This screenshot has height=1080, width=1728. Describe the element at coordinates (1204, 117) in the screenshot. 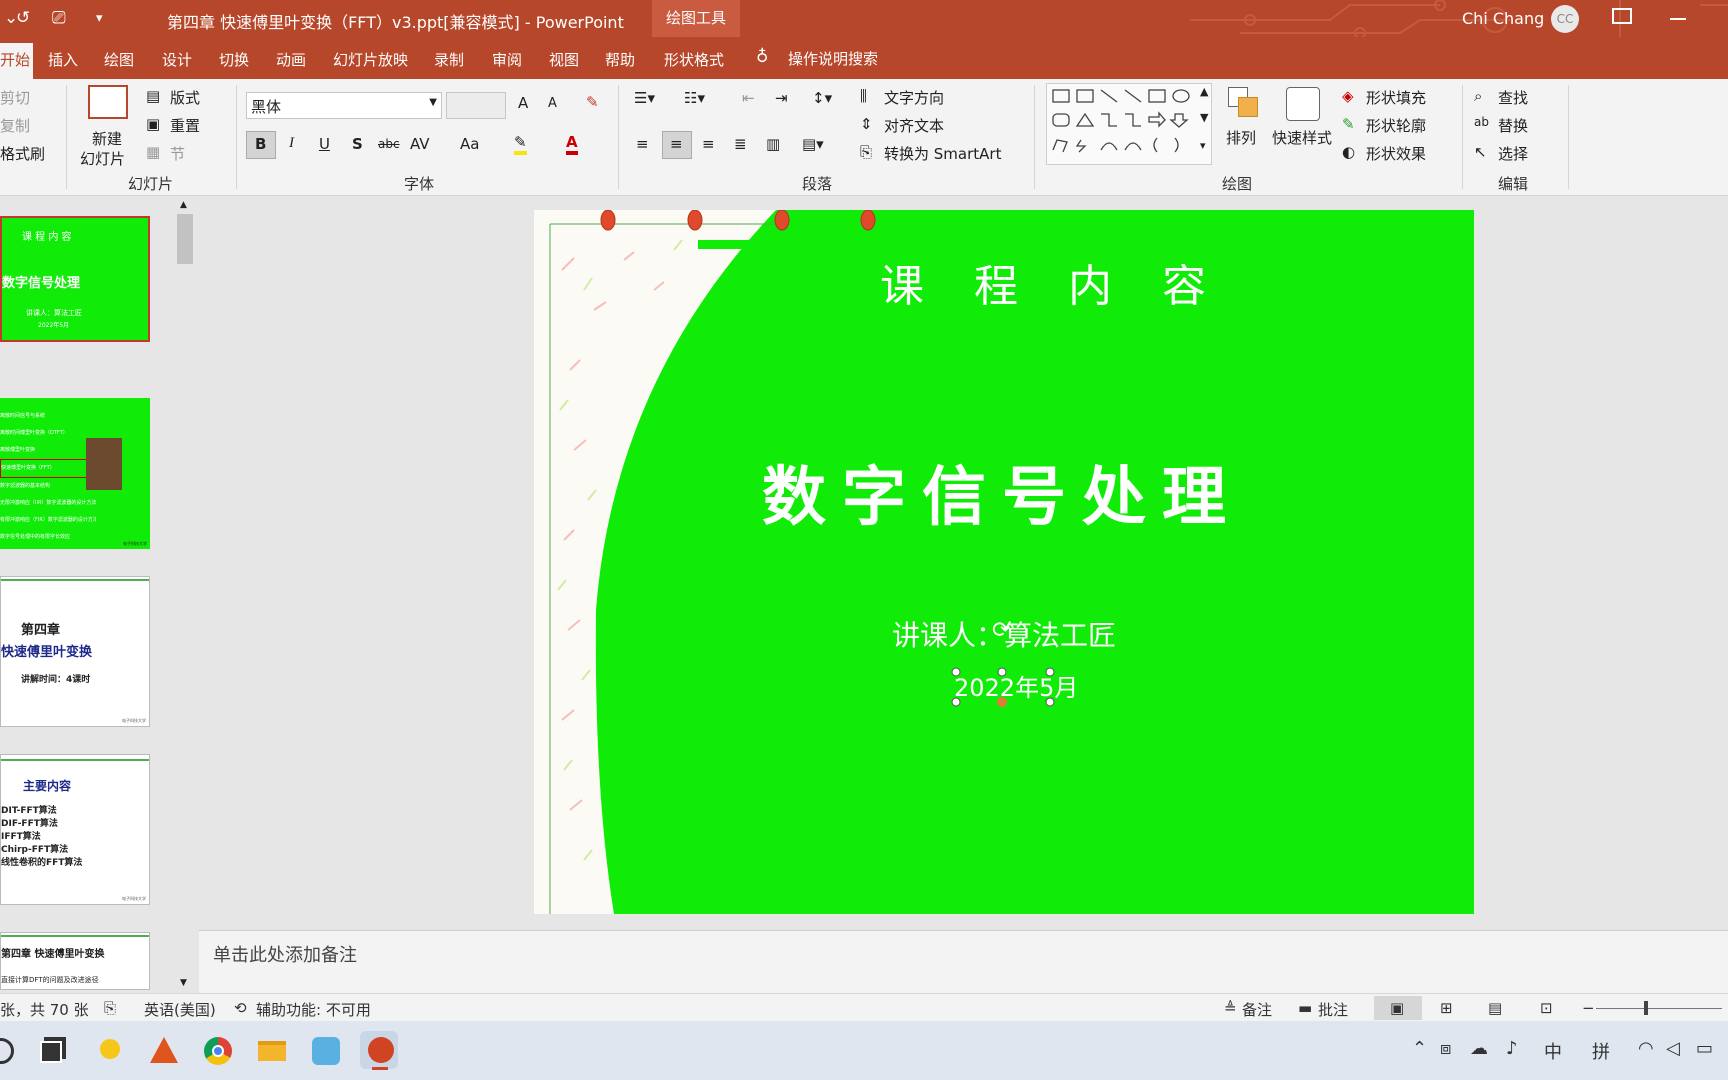

I see `gallery-scroll-down-icon: ▼` at that location.